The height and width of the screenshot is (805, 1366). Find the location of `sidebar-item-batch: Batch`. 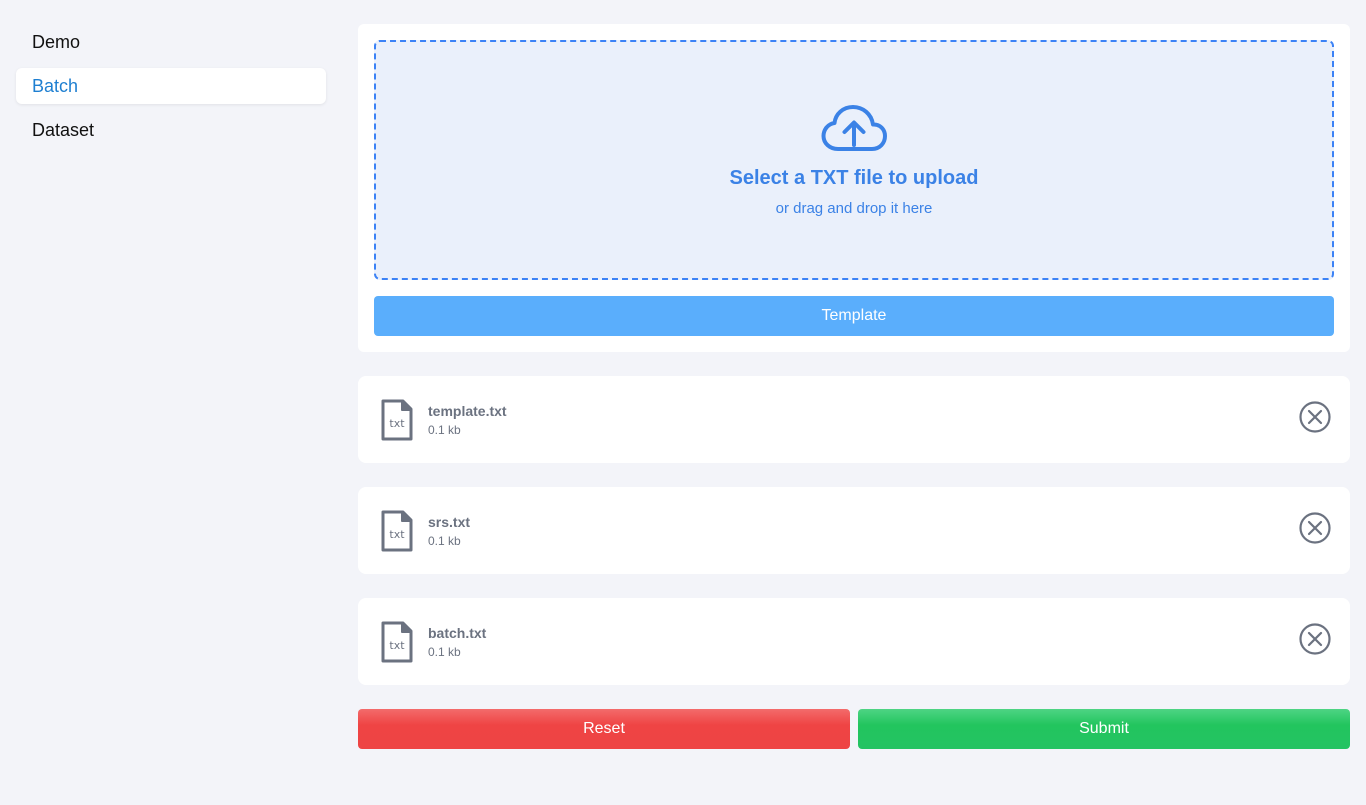

sidebar-item-batch: Batch is located at coordinates (171, 86).